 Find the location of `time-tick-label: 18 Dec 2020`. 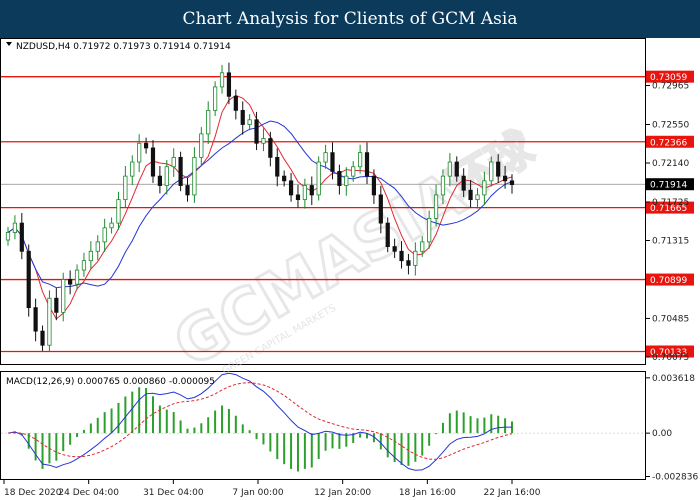

time-tick-label: 18 Dec 2020 is located at coordinates (33, 493).